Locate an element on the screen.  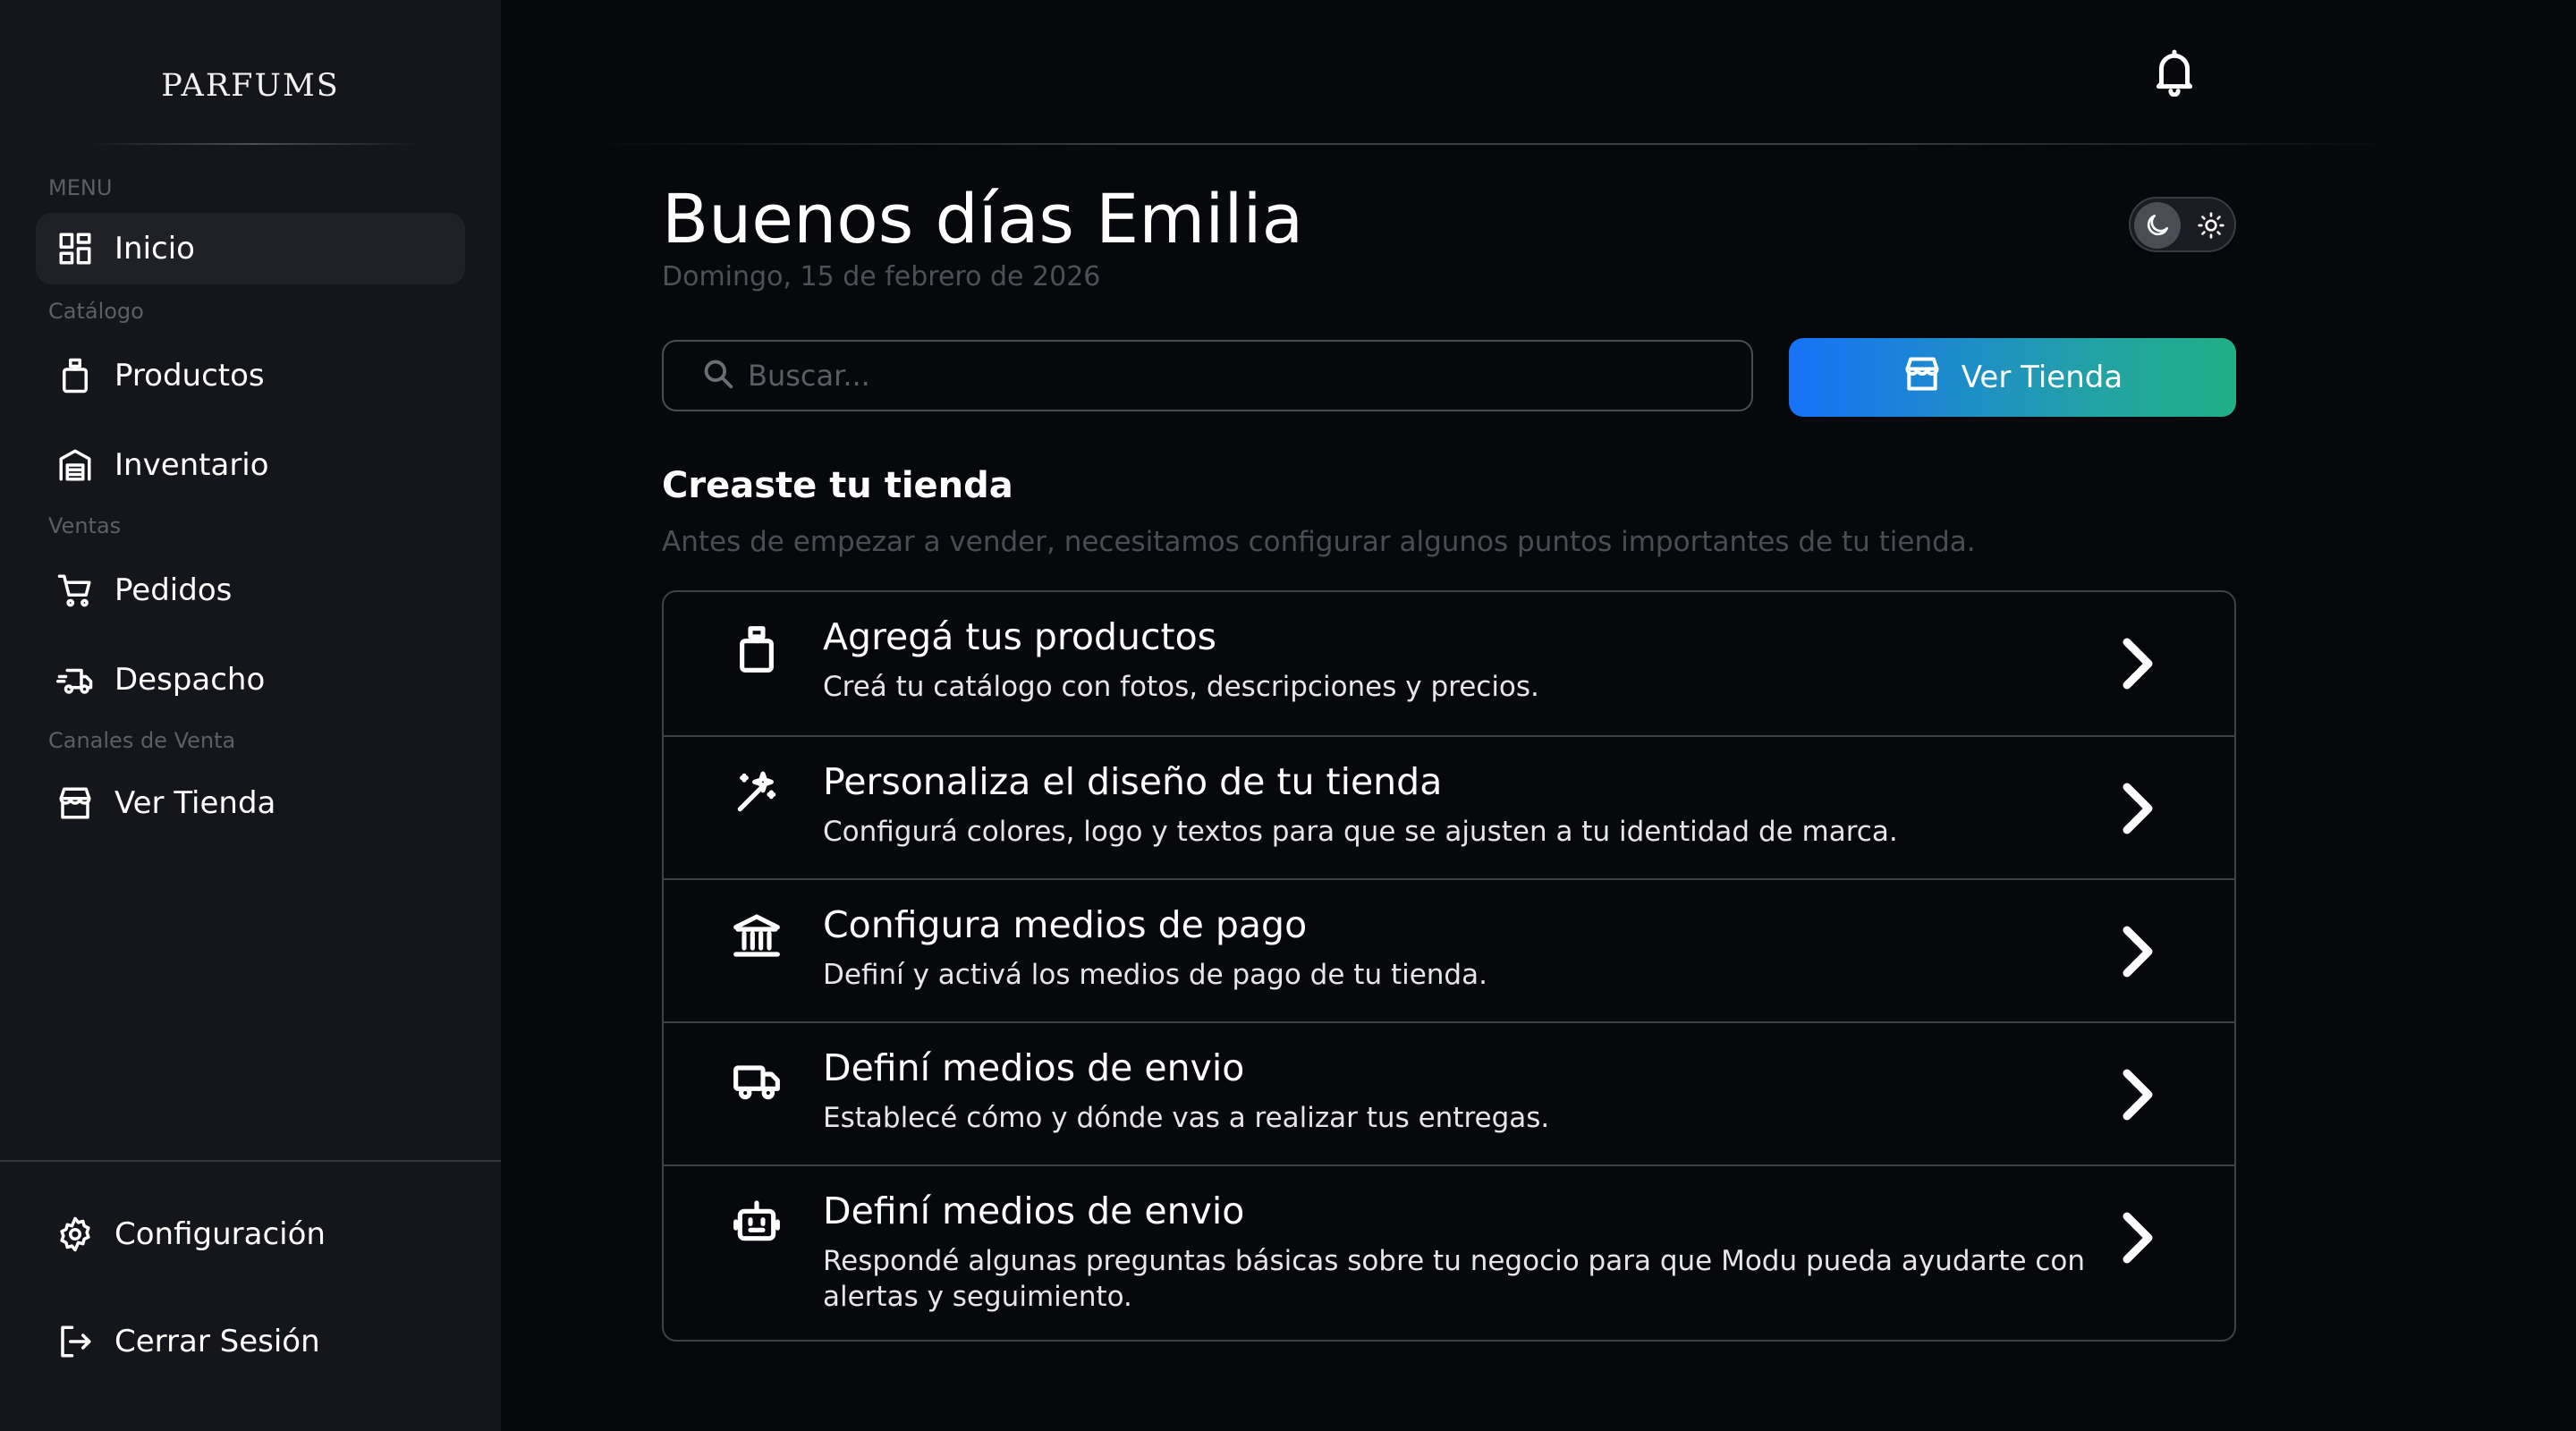
section-label-catalogo: Catálogo is located at coordinates (96, 312).